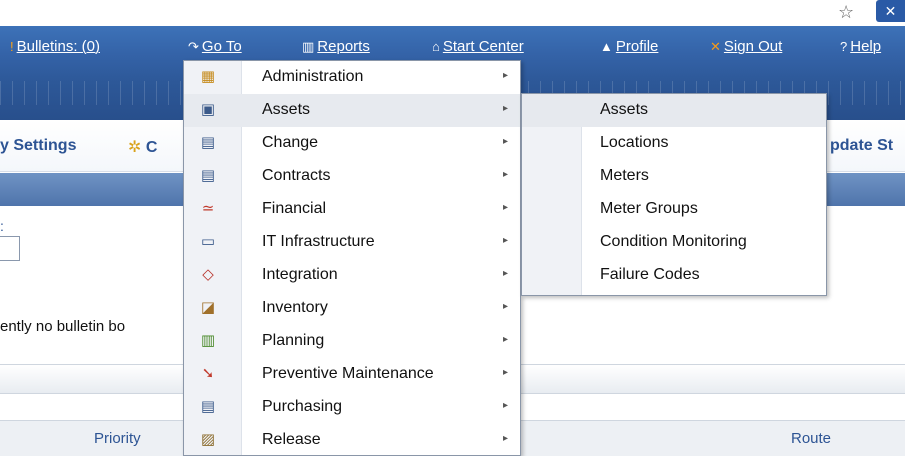  I want to click on submenu-item-label: Assets, so click(624, 109).